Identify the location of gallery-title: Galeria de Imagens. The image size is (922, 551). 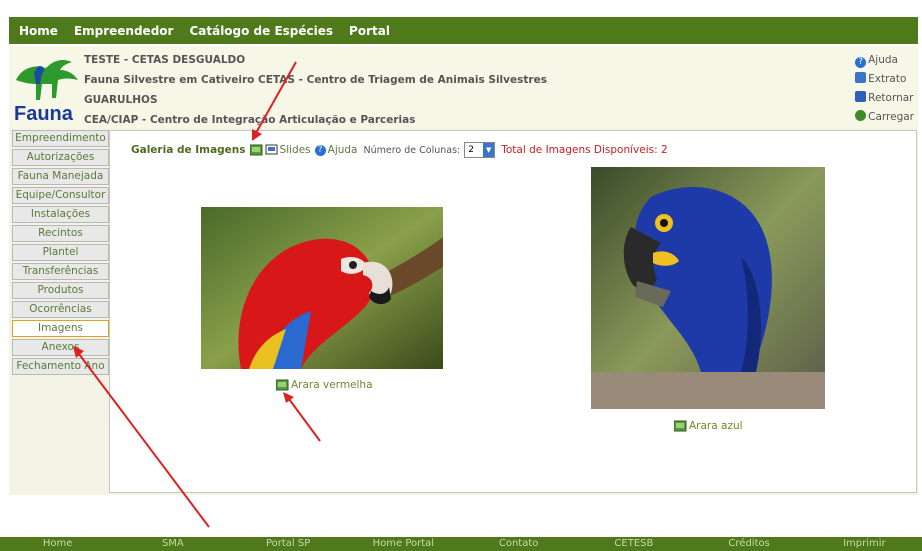
(188, 150).